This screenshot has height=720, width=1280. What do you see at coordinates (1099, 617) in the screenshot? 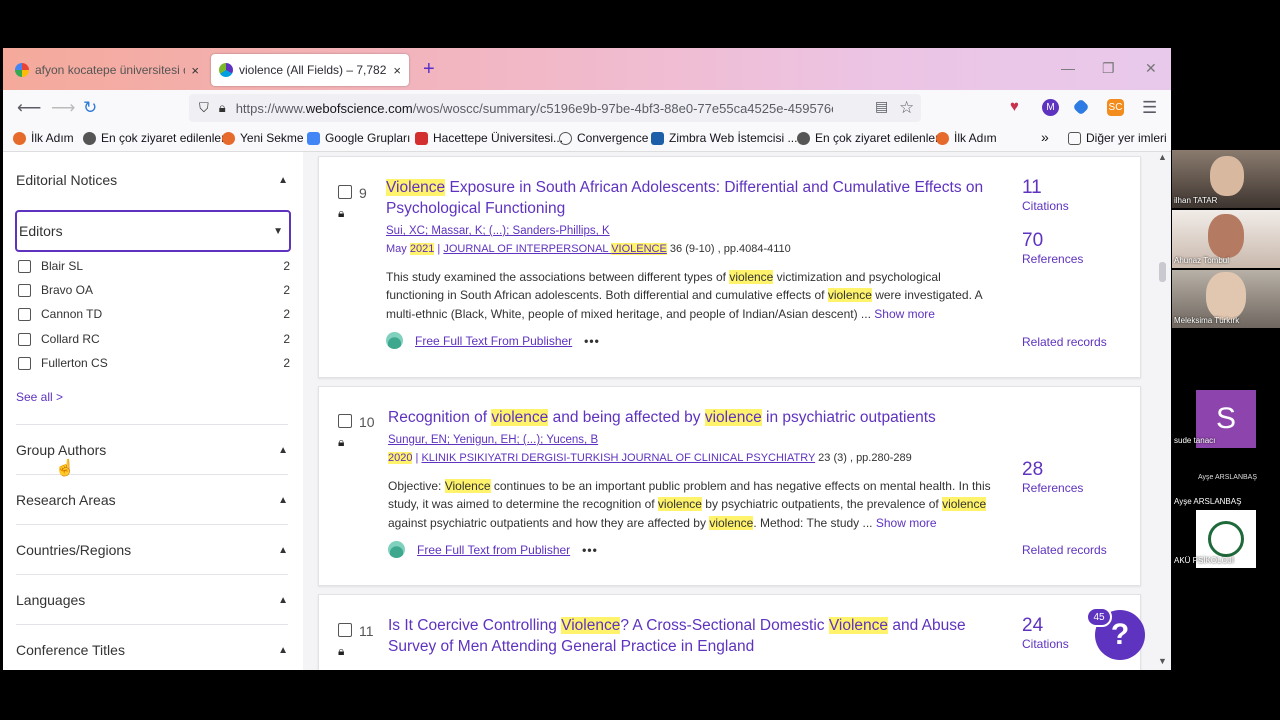
I see `notification-badge: 45` at bounding box center [1099, 617].